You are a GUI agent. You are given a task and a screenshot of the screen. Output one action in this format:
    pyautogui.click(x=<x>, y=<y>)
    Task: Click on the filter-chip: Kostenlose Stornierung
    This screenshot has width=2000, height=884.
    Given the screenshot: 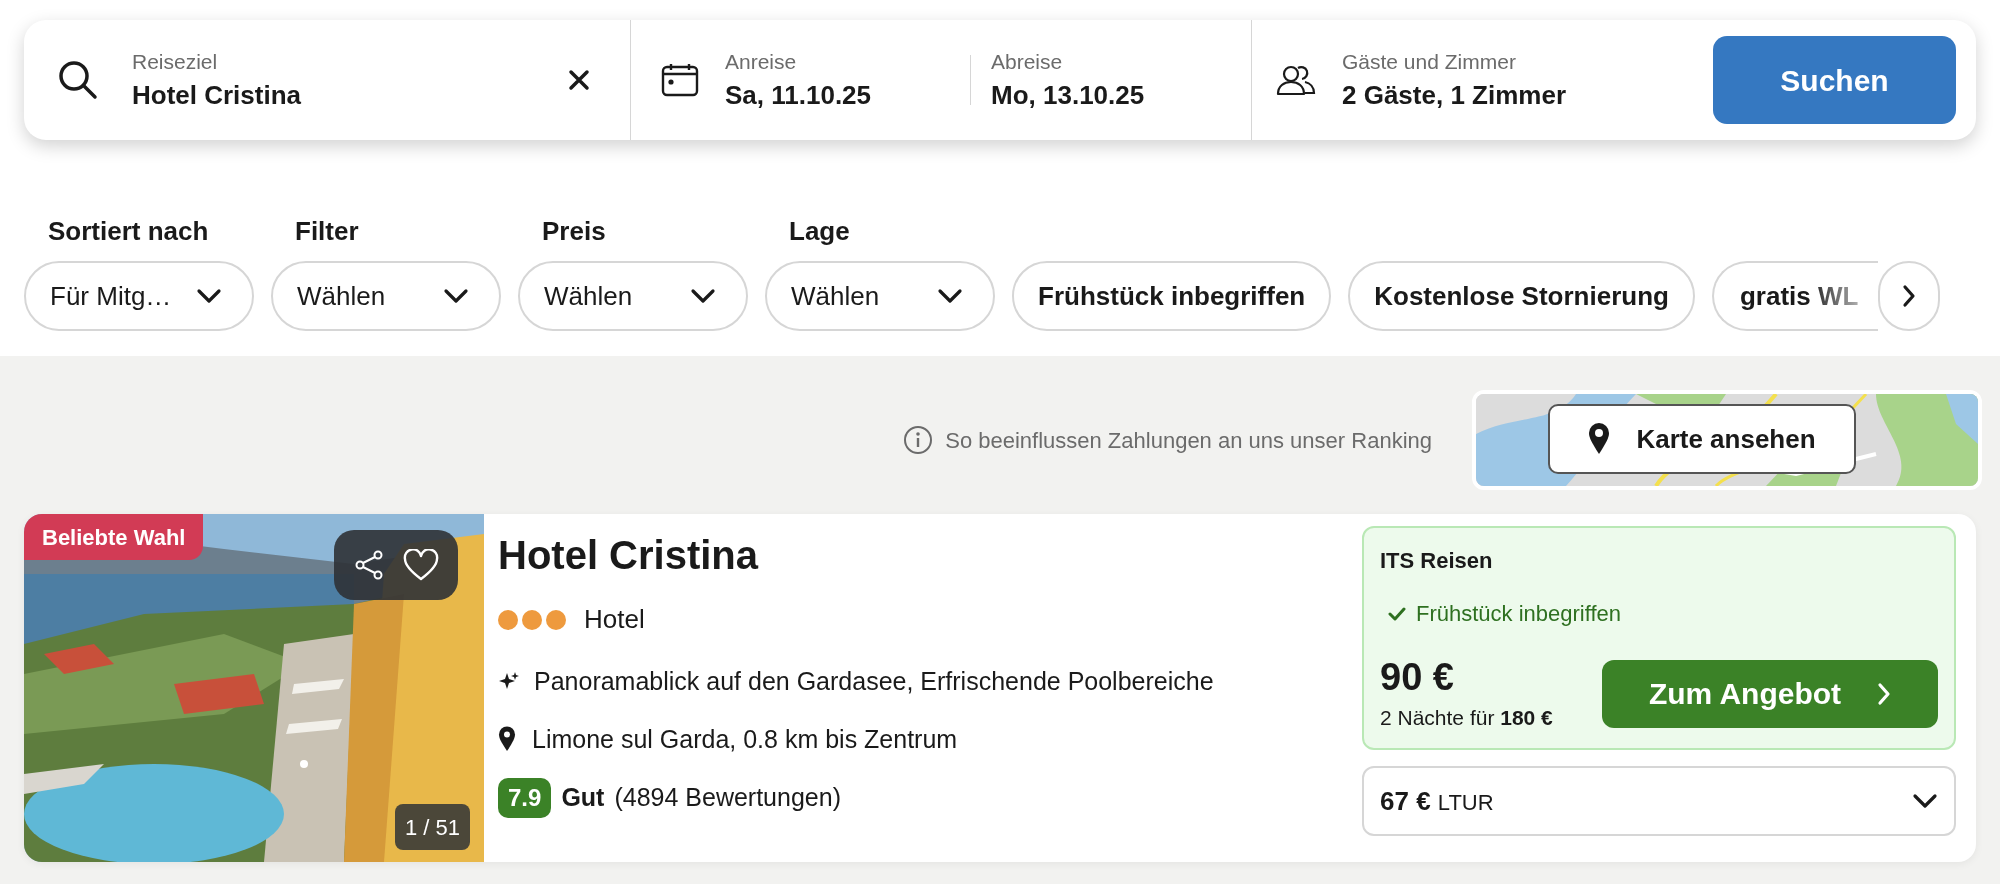 What is the action you would take?
    pyautogui.click(x=1521, y=296)
    